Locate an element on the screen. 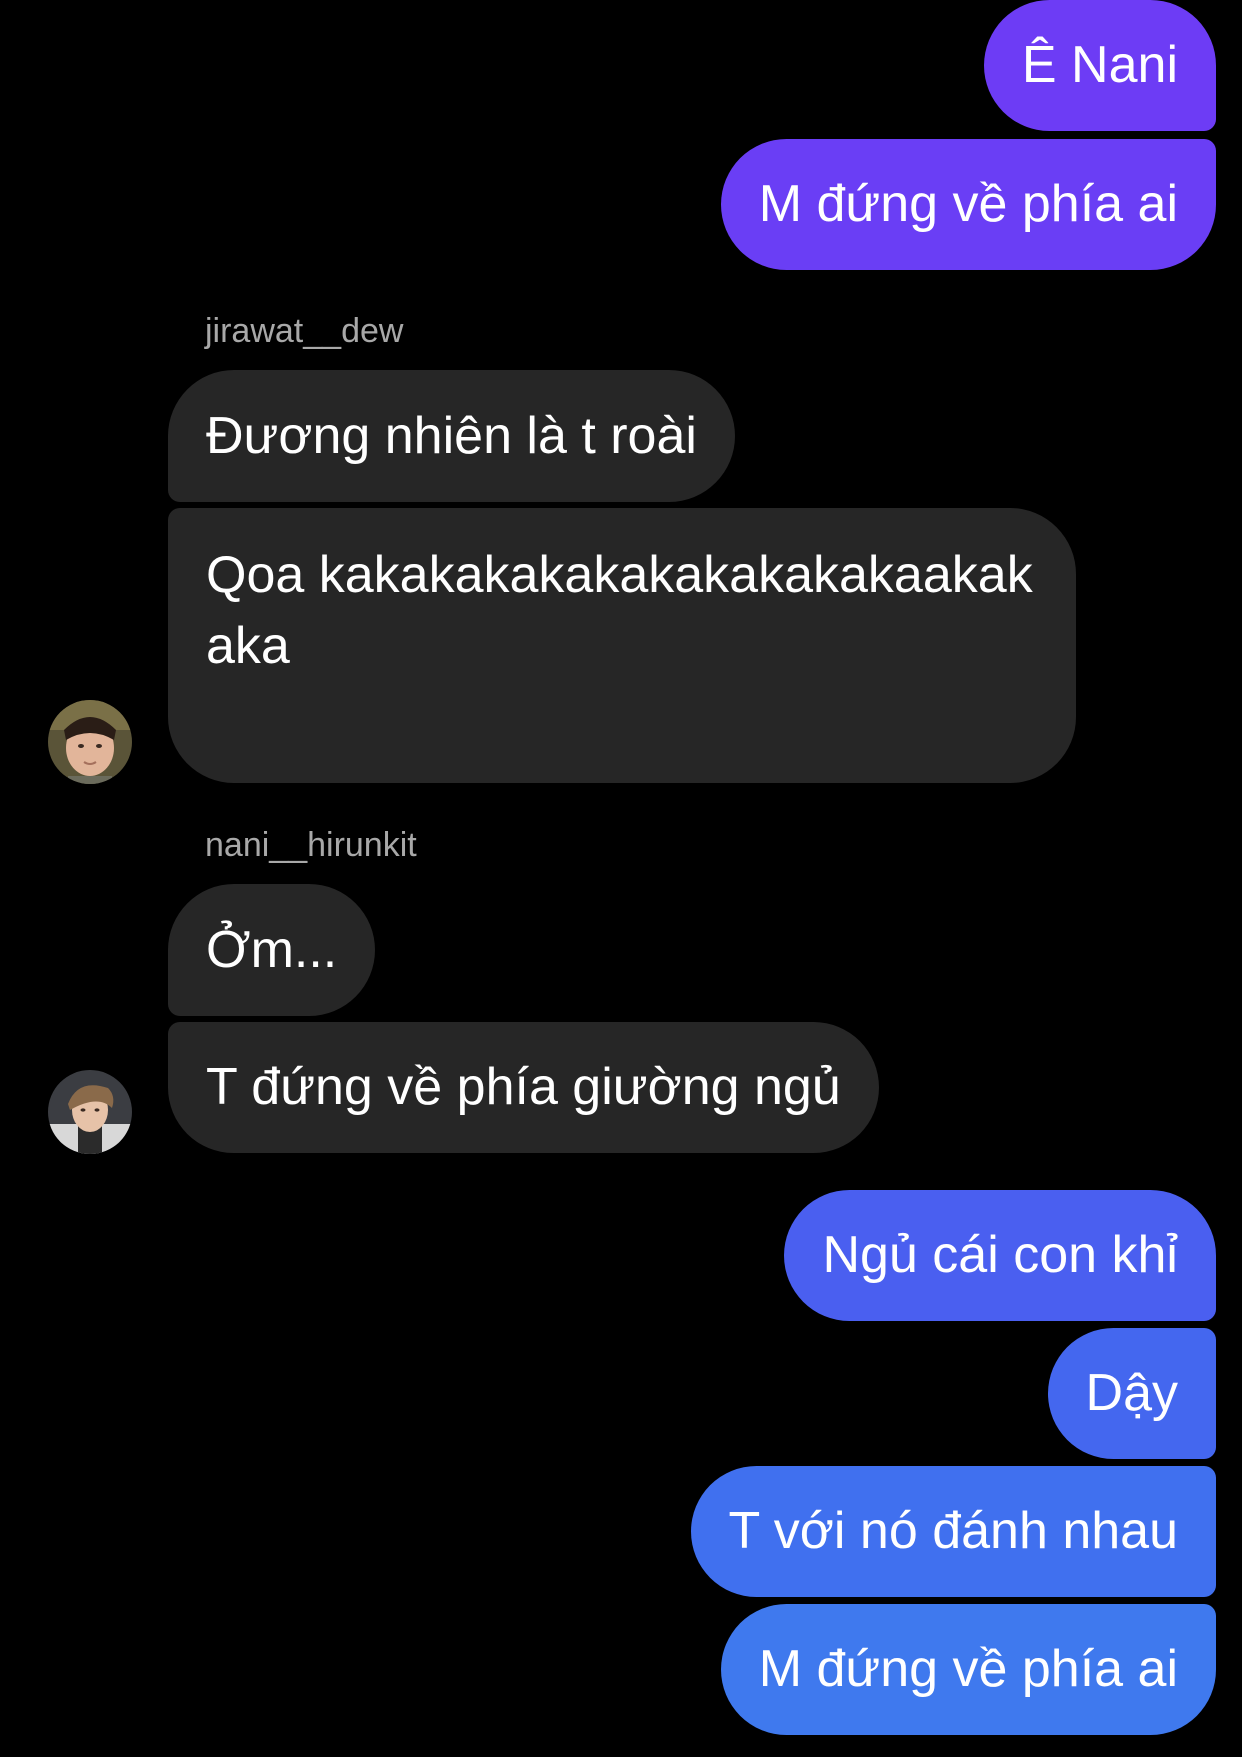 Image resolution: width=1242 pixels, height=1757 pixels. message-text: Qoa kakakakakakakakakakakaakakaka is located at coordinates (619, 610).